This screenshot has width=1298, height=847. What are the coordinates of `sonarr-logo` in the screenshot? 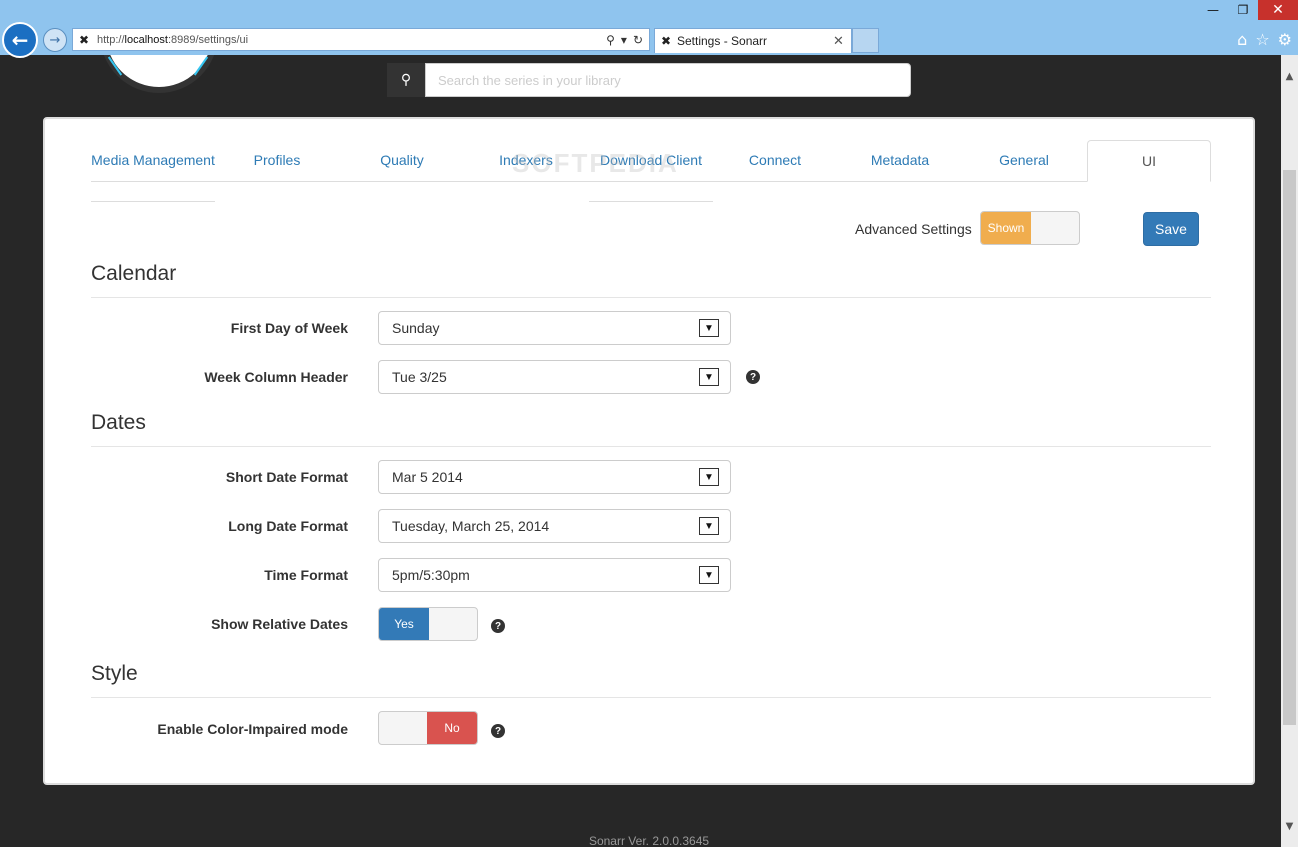 It's located at (159, 74).